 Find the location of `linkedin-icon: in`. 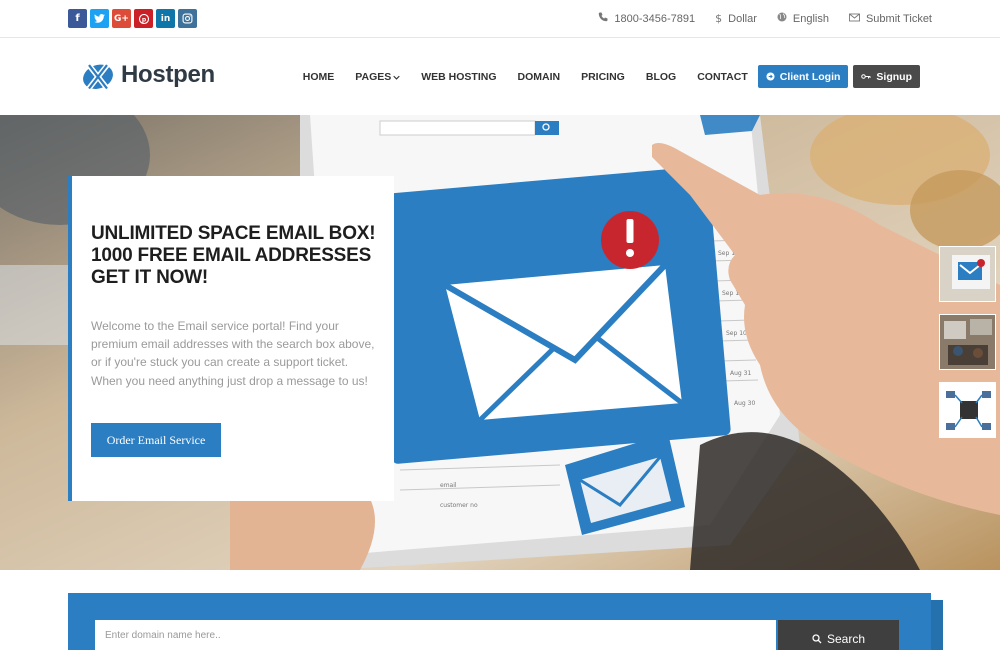

linkedin-icon: in is located at coordinates (165, 18).